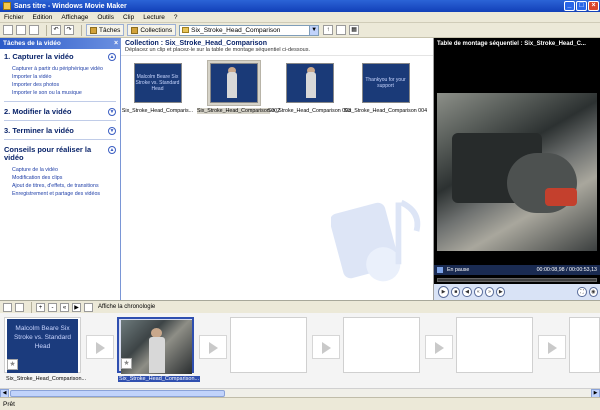  What do you see at coordinates (76, 307) in the screenshot?
I see `play-storyboard-icon: ▶` at bounding box center [76, 307].